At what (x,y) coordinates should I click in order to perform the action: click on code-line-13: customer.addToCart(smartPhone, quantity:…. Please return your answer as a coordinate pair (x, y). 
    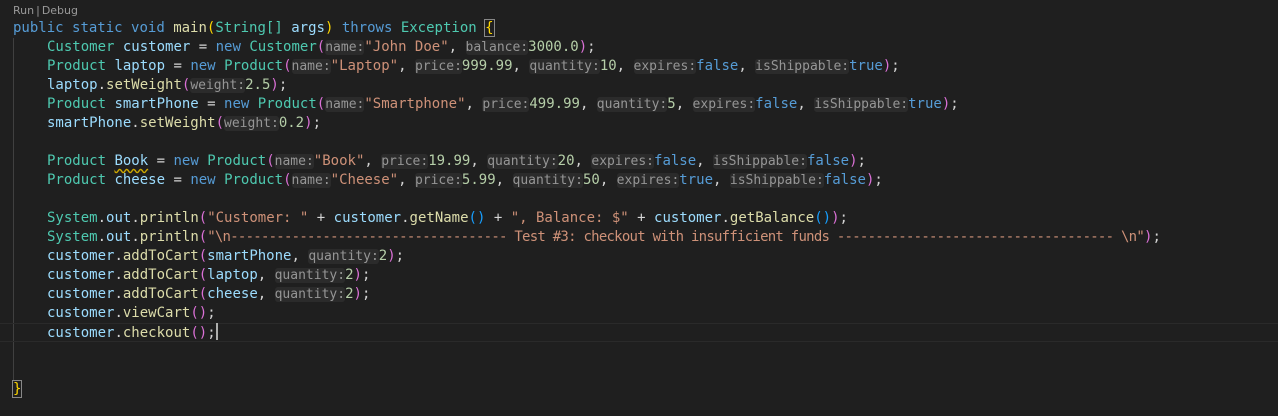
    Looking at the image, I should click on (225, 256).